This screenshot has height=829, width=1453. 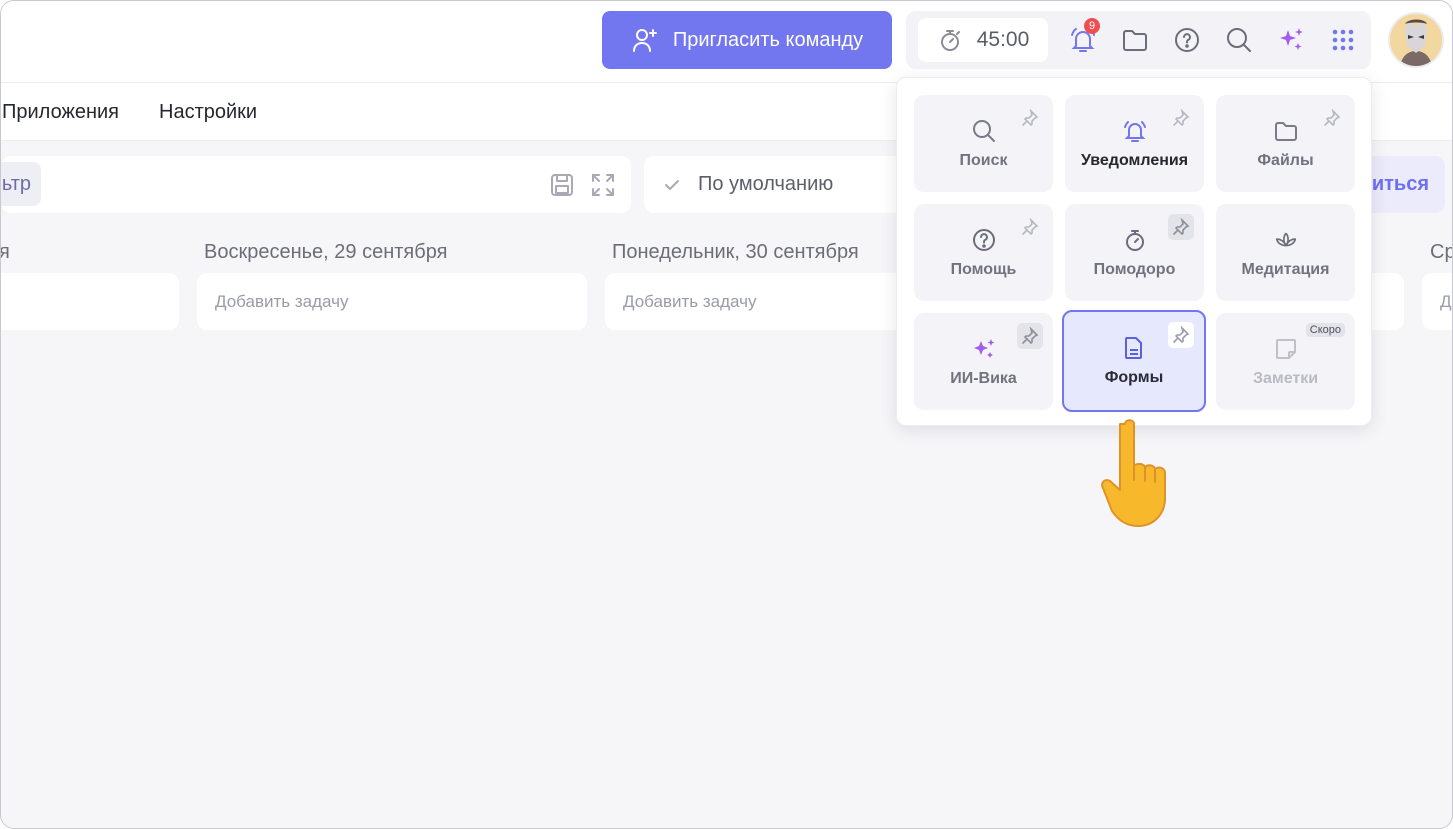 I want to click on grid-icon, so click(x=1343, y=40).